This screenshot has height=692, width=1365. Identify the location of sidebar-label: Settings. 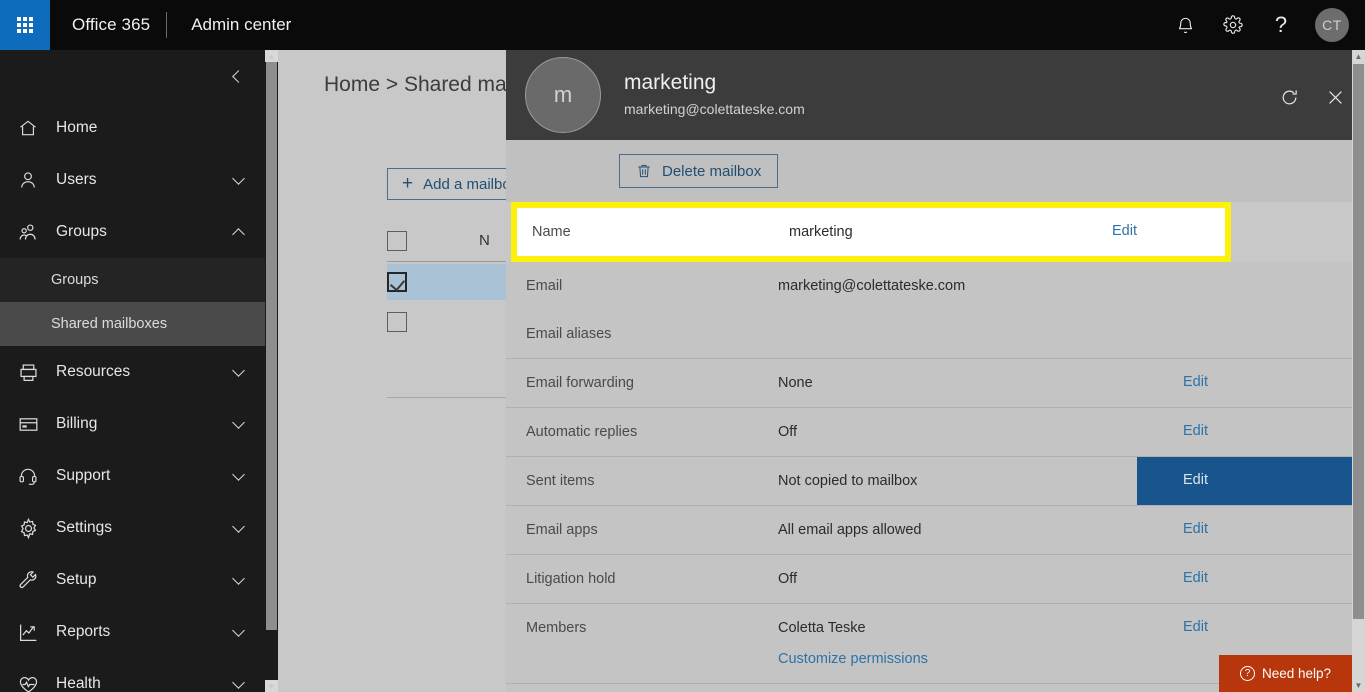
(84, 527).